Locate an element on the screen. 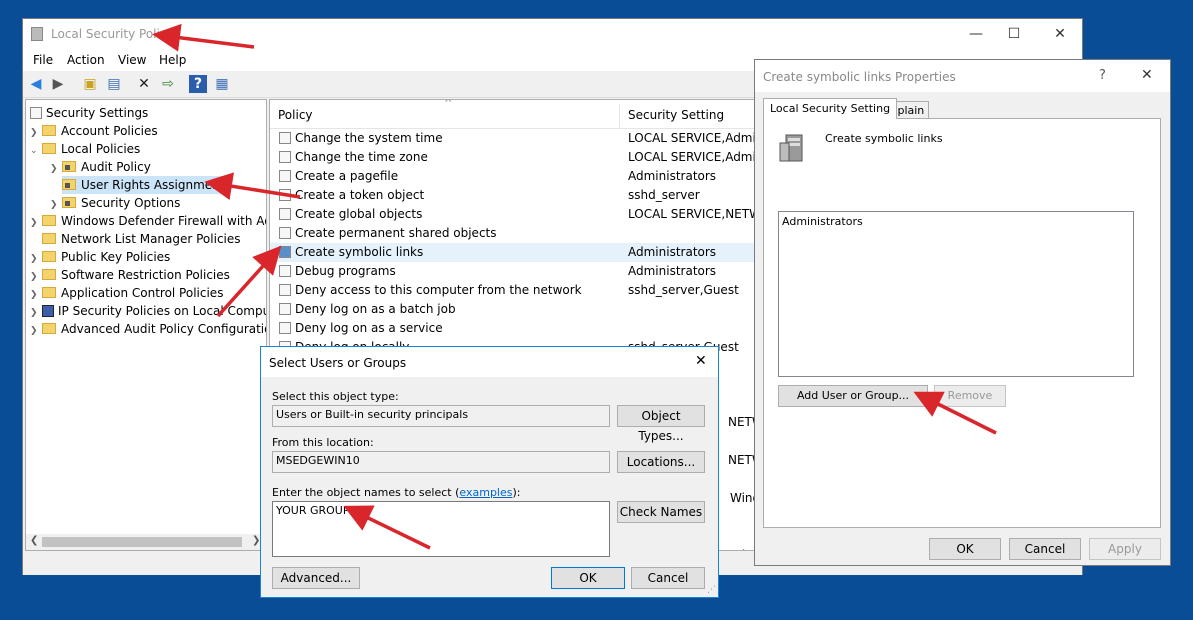  policy-name: Create global objects is located at coordinates (359, 214).